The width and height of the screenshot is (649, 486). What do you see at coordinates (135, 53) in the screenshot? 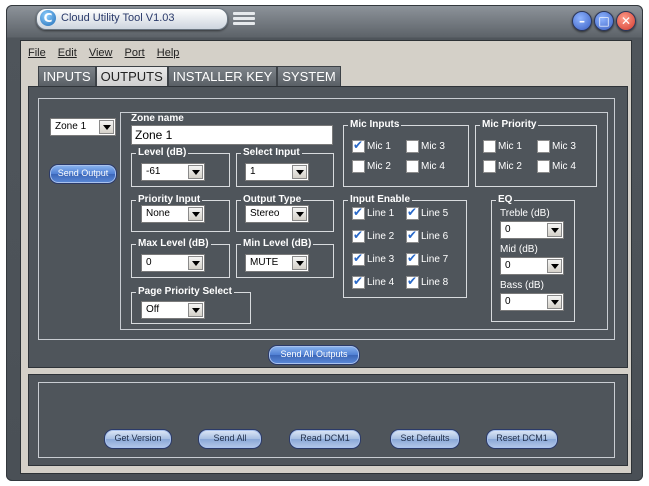
I see `menu-port: Port` at bounding box center [135, 53].